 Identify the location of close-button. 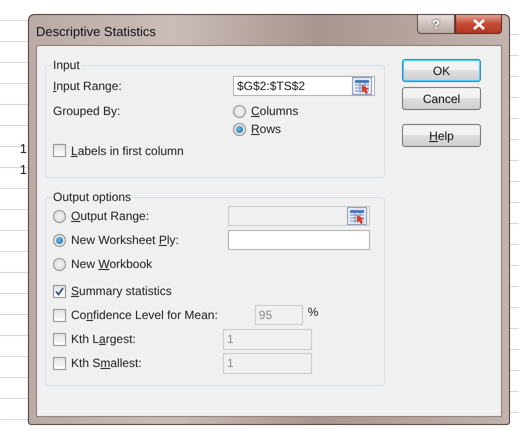
(478, 24).